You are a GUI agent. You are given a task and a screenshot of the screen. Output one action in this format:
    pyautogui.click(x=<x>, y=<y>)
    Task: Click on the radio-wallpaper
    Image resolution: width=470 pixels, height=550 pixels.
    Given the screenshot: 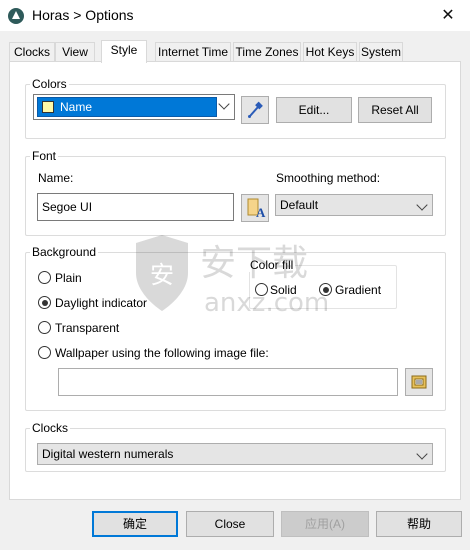 What is the action you would take?
    pyautogui.click(x=44, y=352)
    